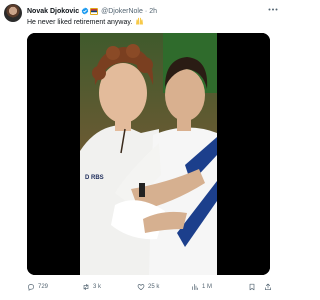 The width and height of the screenshot is (320, 300). I want to click on shirt-logo-text: D RBS, so click(94, 178).